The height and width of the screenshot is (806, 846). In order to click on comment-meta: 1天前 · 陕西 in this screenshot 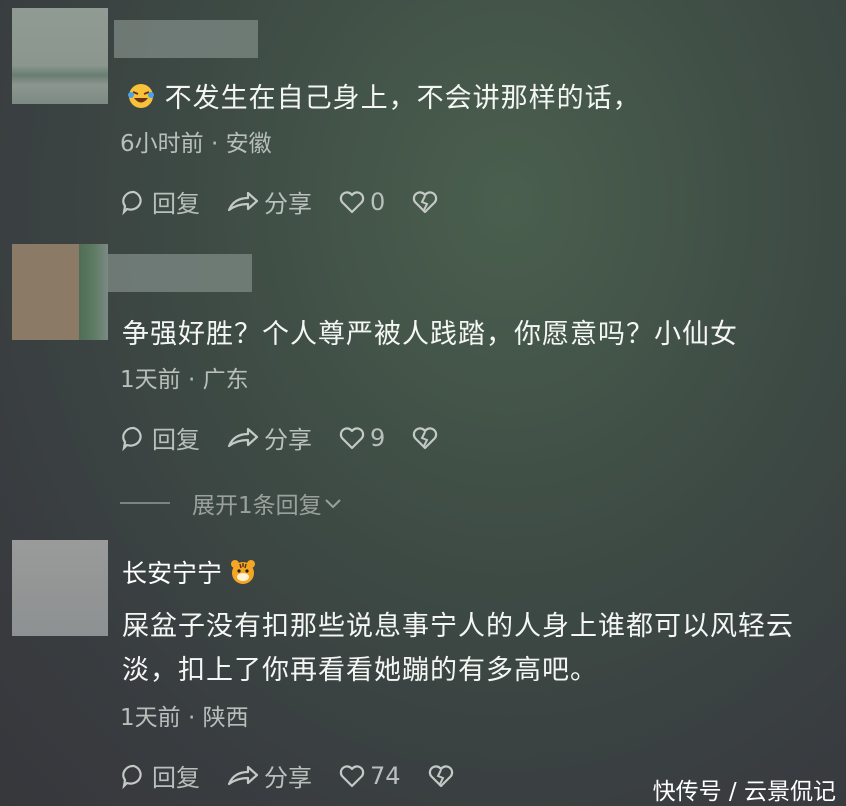, I will do `click(184, 718)`.